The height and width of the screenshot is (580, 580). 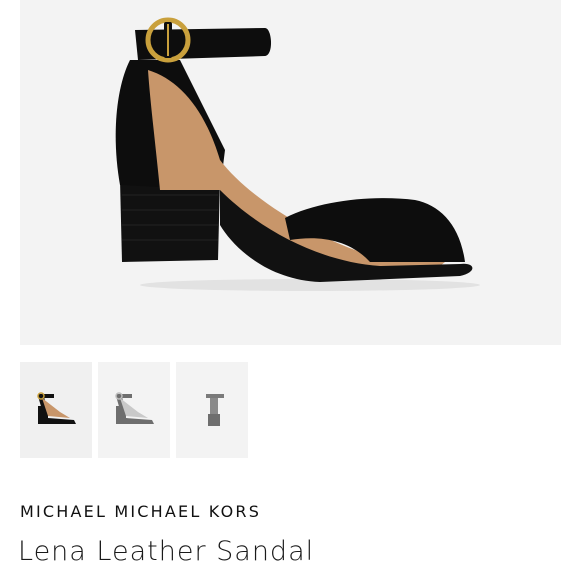 I want to click on thumbnail-strip, so click(x=134, y=410).